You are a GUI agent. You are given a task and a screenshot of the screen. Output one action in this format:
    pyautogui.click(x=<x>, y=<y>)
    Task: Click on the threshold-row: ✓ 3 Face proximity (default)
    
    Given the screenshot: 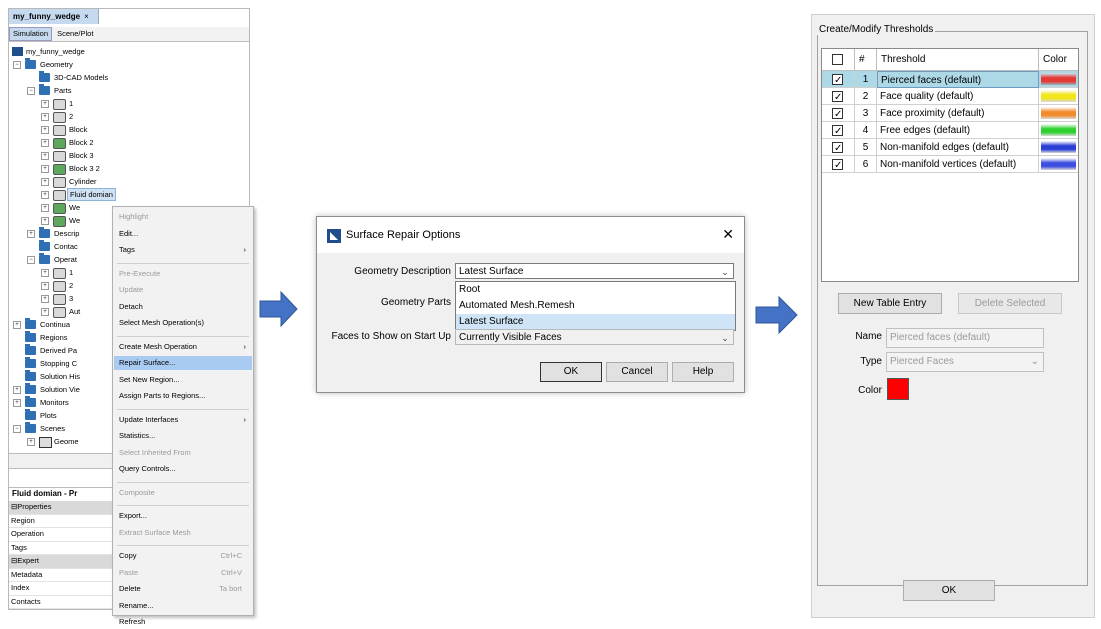 What is the action you would take?
    pyautogui.click(x=950, y=113)
    